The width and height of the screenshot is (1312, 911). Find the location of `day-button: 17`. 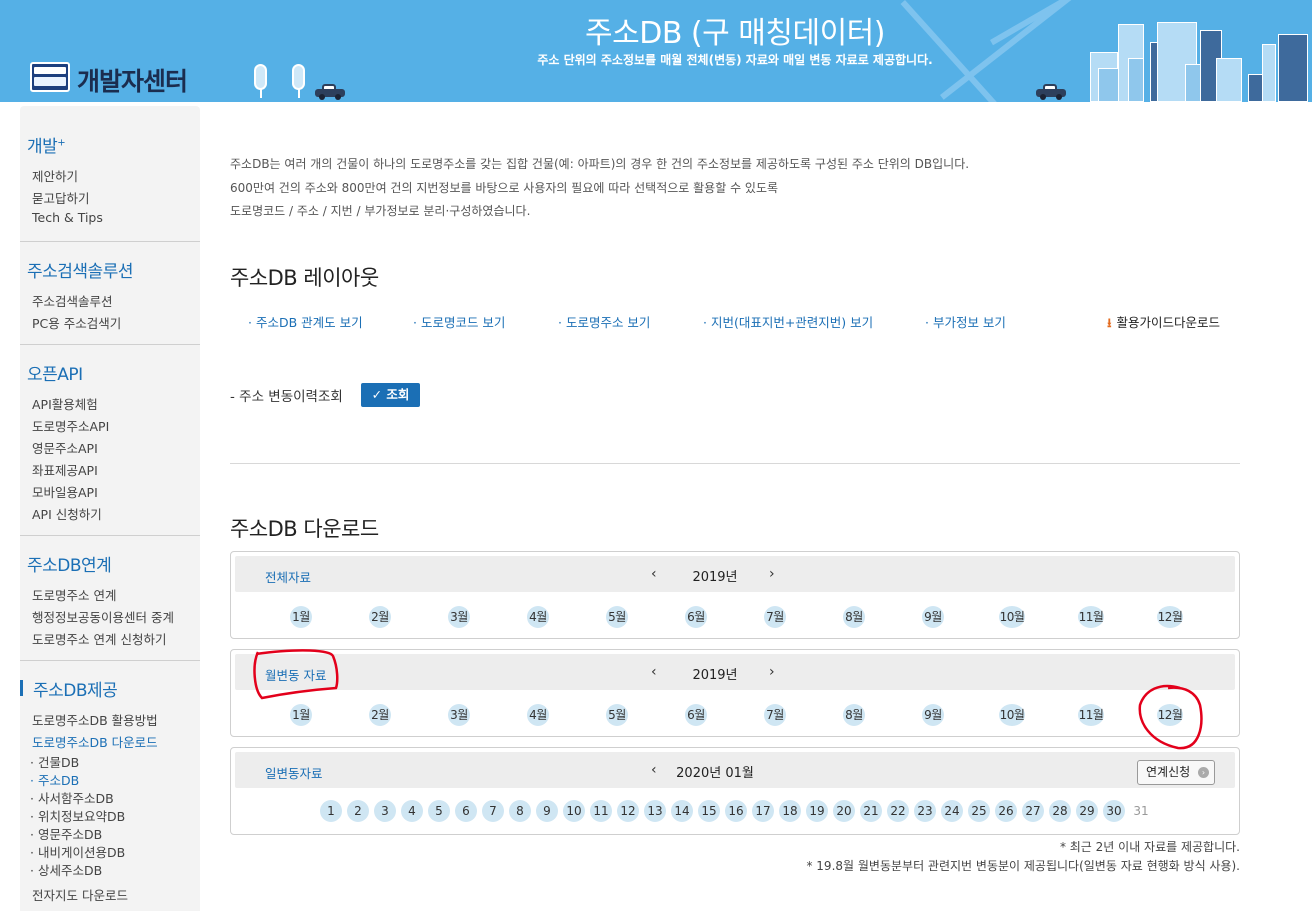

day-button: 17 is located at coordinates (763, 811).